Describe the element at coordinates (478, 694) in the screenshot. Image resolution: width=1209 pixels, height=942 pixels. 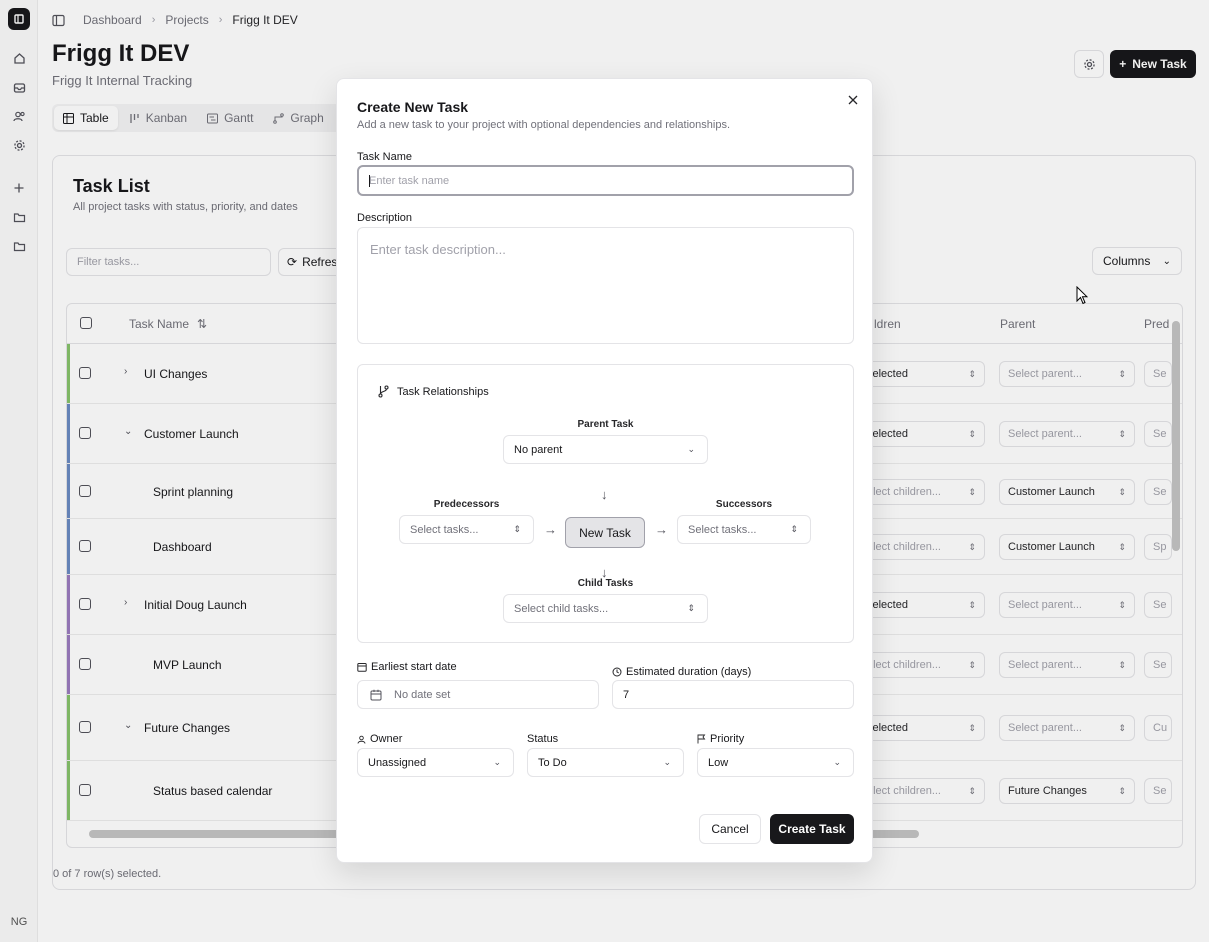
I see `start-date-picker: No date set` at that location.